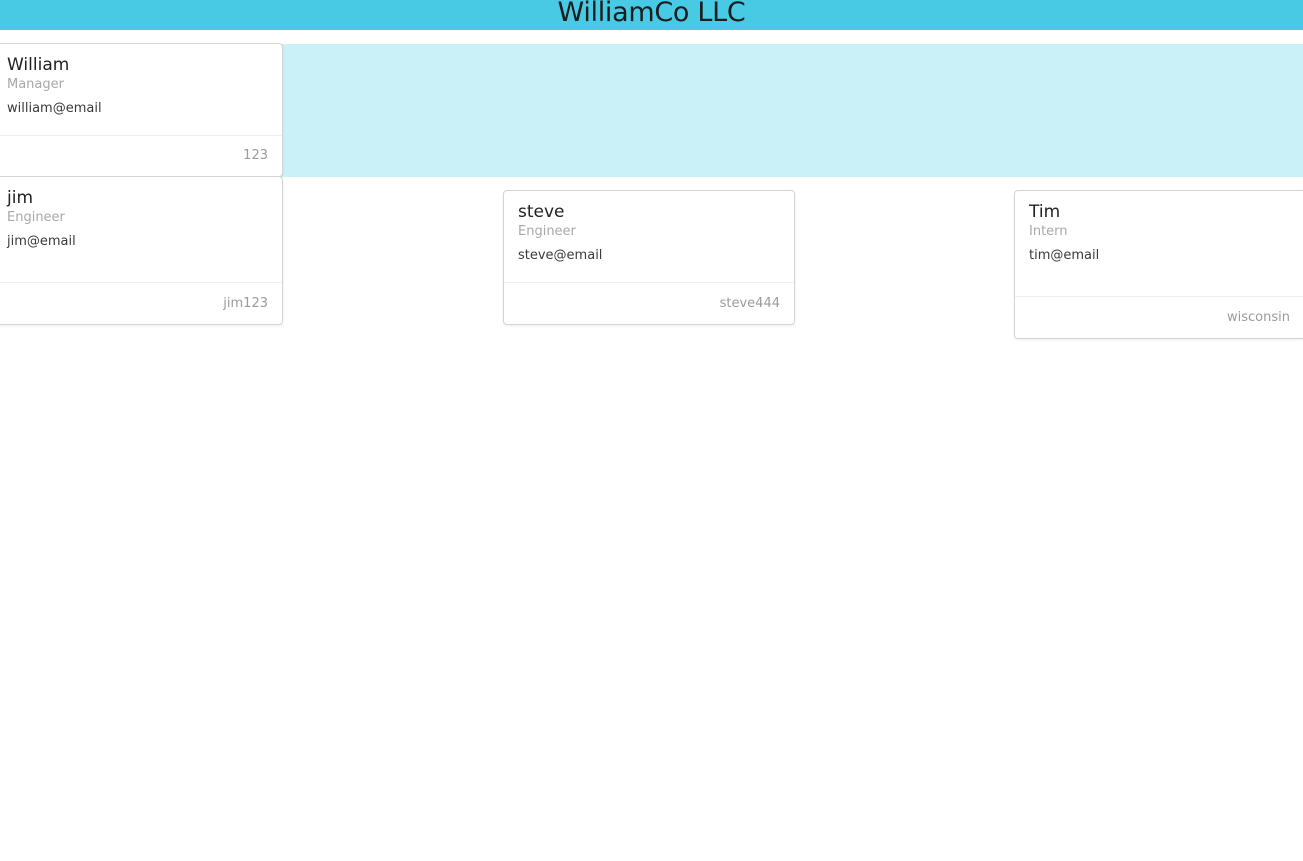 The image size is (1303, 861). What do you see at coordinates (1158, 264) in the screenshot?
I see `employee-card-tim: Tim Intern tim@email wisconsin` at bounding box center [1158, 264].